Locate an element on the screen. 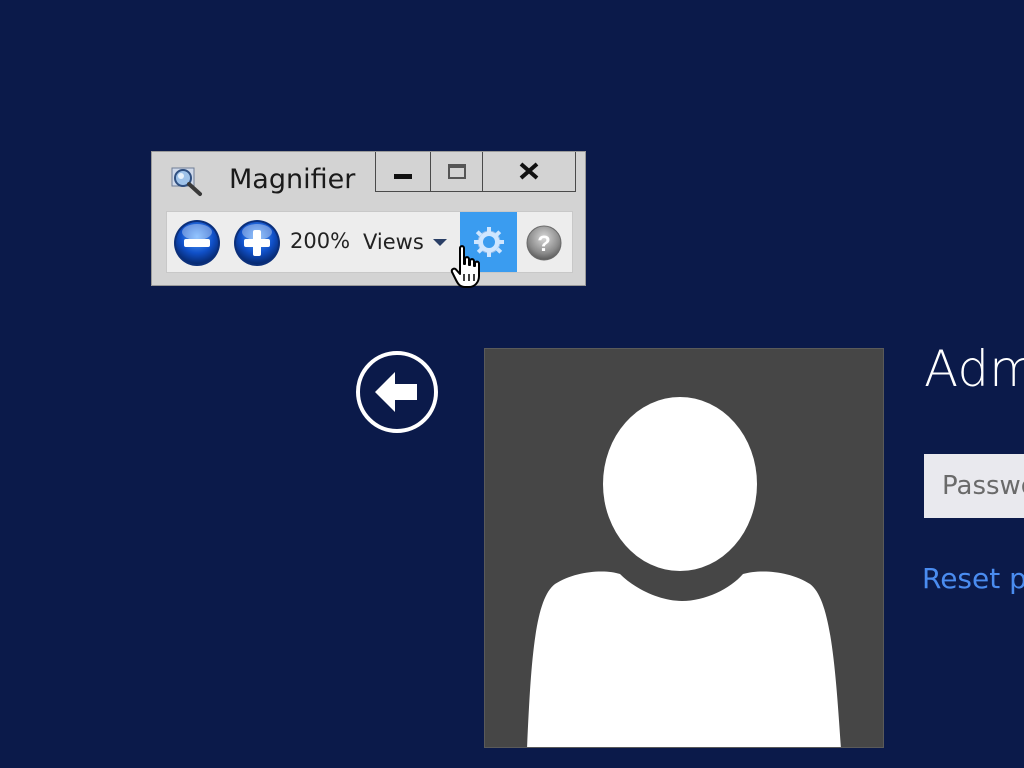 This screenshot has height=768, width=1024. magnifier-toolbar: 200% Views ? is located at coordinates (369, 242).